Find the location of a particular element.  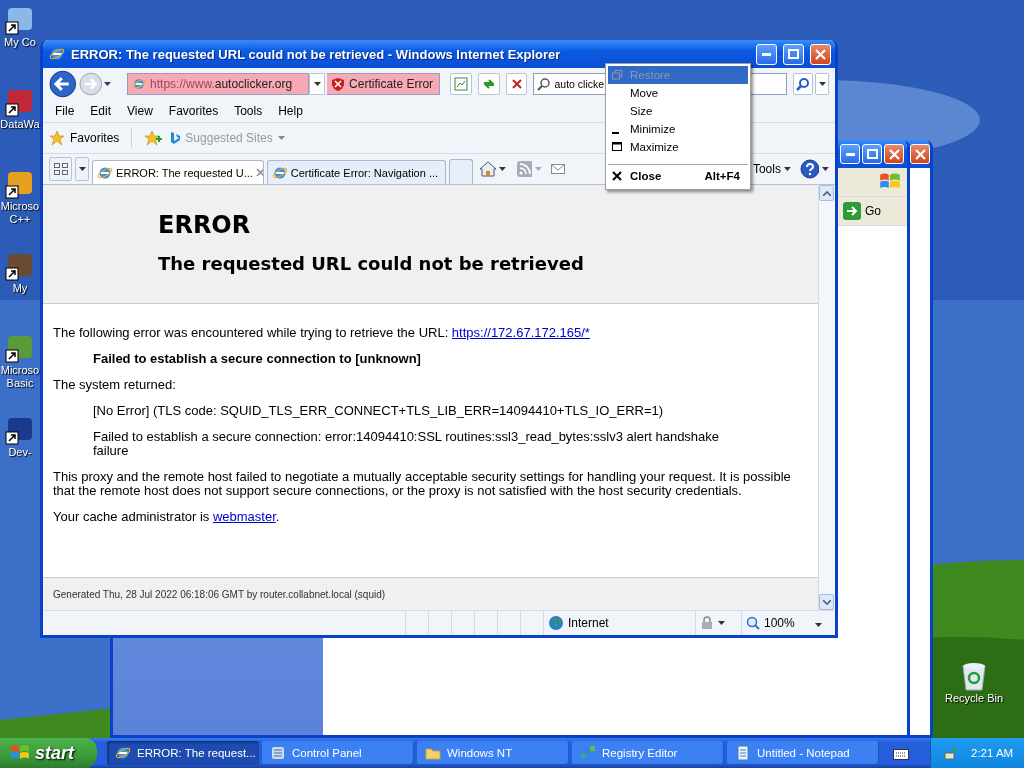

paragraph: Your cache administrator is webmaster. is located at coordinates (167, 517).